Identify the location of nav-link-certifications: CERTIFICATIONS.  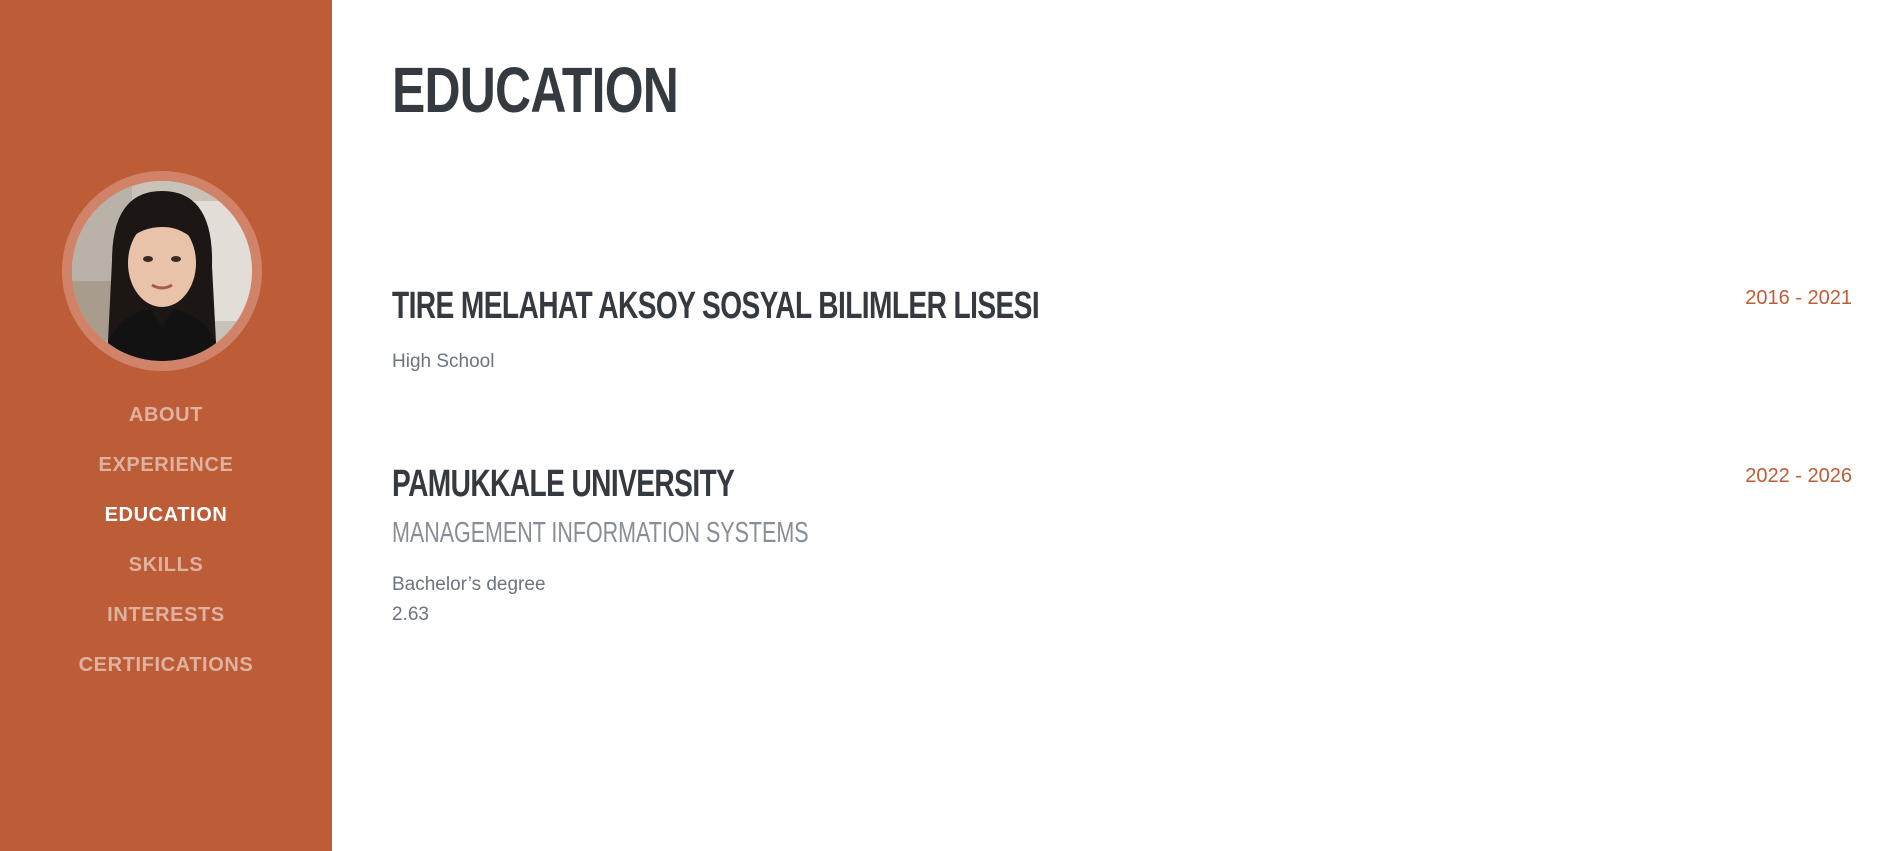
(166, 665).